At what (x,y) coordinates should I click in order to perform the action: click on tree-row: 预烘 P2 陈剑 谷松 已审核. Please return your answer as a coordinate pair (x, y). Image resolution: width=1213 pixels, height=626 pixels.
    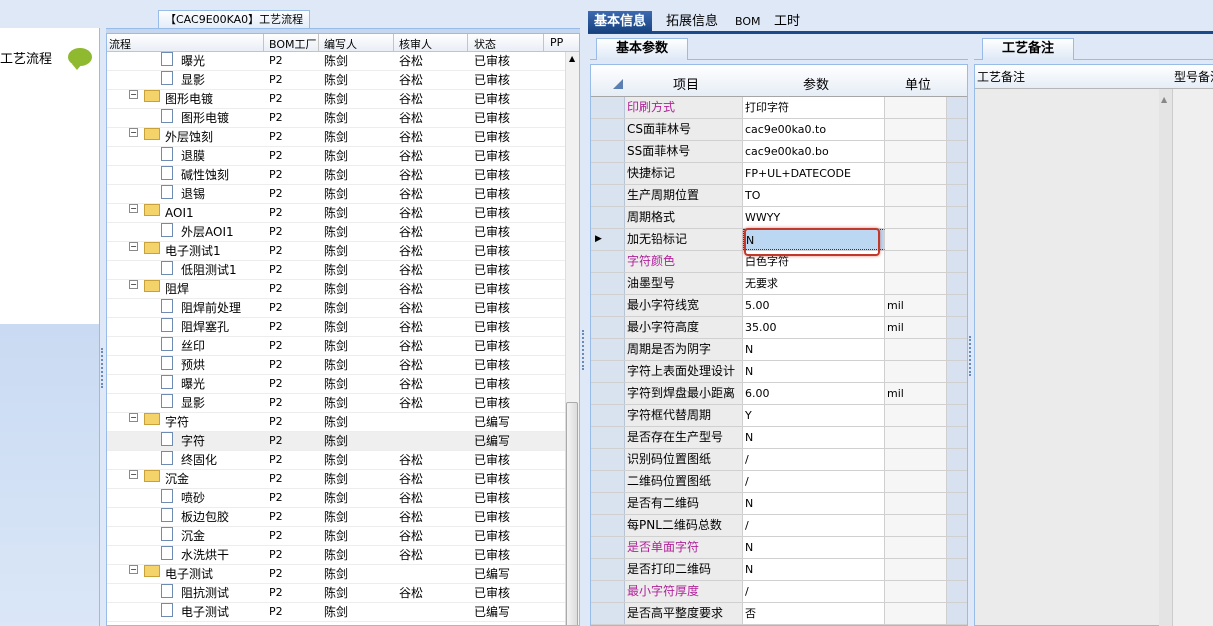
    Looking at the image, I should click on (337, 365).